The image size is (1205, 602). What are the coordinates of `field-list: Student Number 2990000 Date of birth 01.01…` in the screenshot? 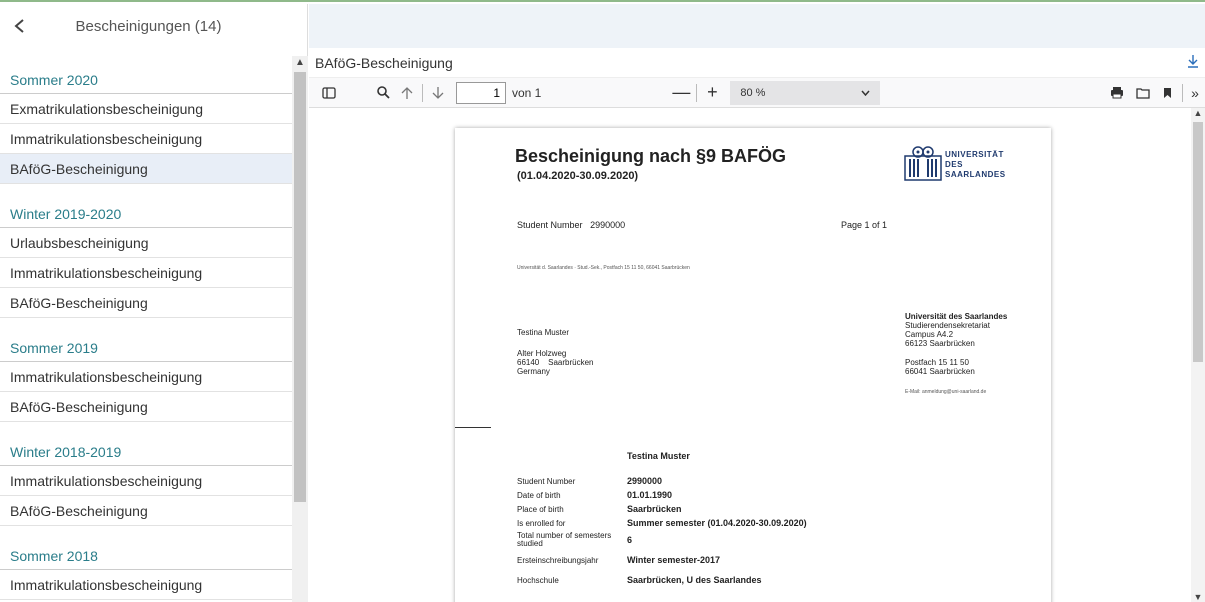 It's located at (662, 531).